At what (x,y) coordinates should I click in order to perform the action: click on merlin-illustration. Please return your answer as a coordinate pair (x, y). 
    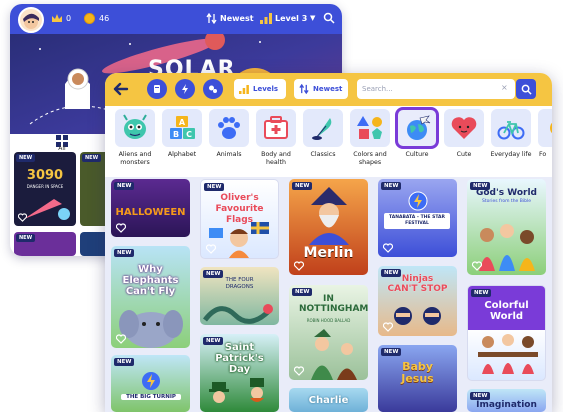
    Looking at the image, I should click on (329, 216).